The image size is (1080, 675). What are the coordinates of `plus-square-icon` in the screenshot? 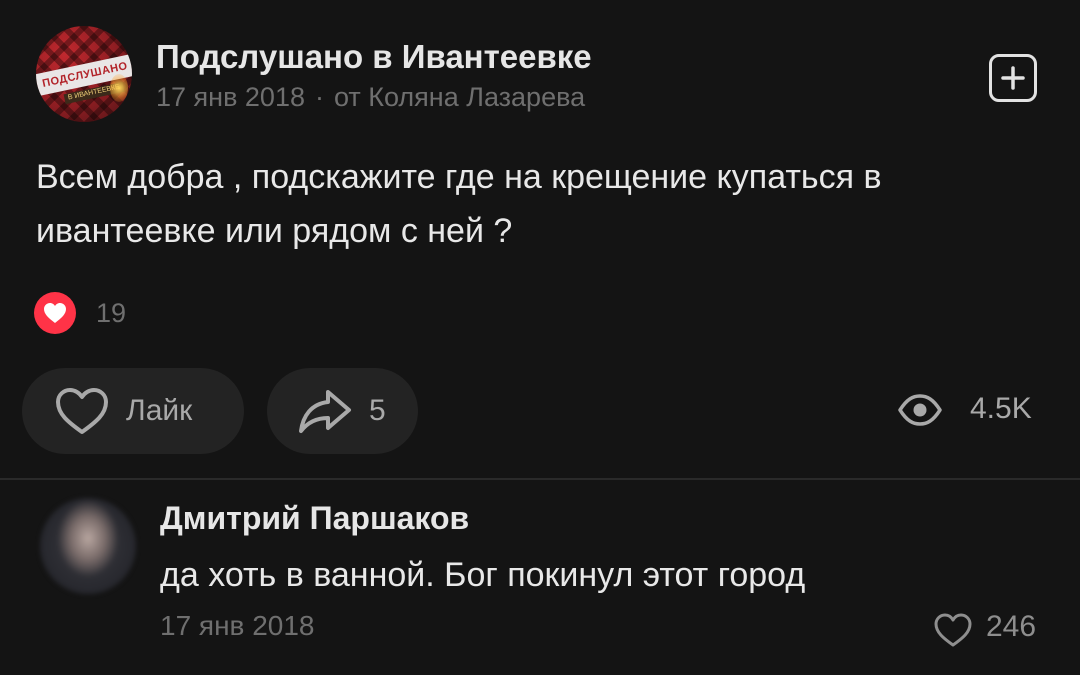 It's located at (1013, 78).